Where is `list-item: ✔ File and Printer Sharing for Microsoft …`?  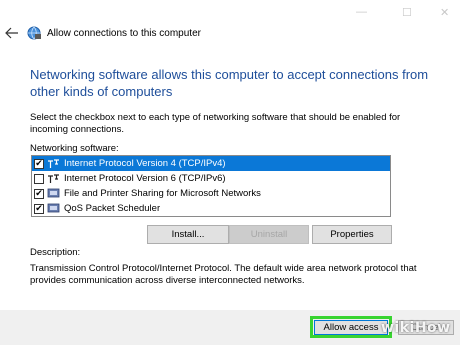 list-item: ✔ File and Printer Sharing for Microsoft … is located at coordinates (211, 193).